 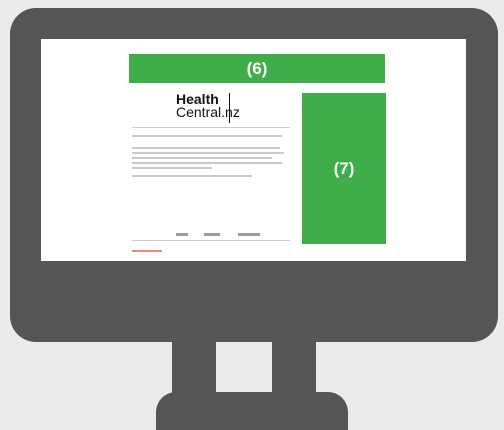 I want to click on logo-central-text: Central, so click(x=199, y=112).